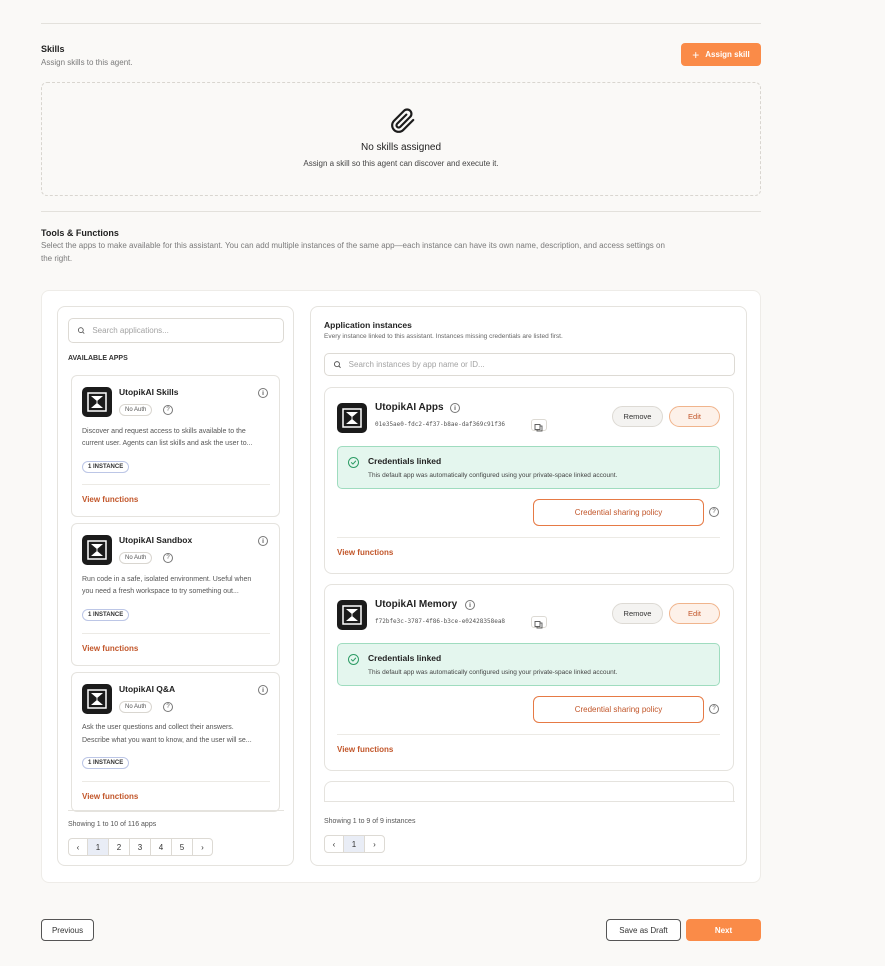 The image size is (885, 966). What do you see at coordinates (440, 424) in the screenshot?
I see `instance-id: 01e35ae0-fdc2-4f37-b8ae-daf369c91f36` at bounding box center [440, 424].